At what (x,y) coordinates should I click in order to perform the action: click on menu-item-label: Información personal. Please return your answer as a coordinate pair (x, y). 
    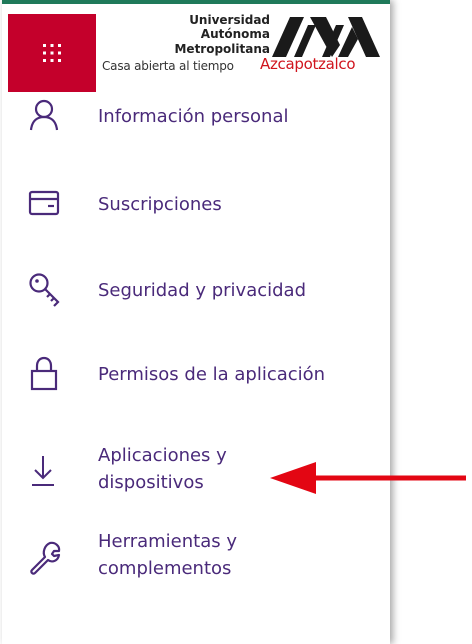
    Looking at the image, I should click on (193, 116).